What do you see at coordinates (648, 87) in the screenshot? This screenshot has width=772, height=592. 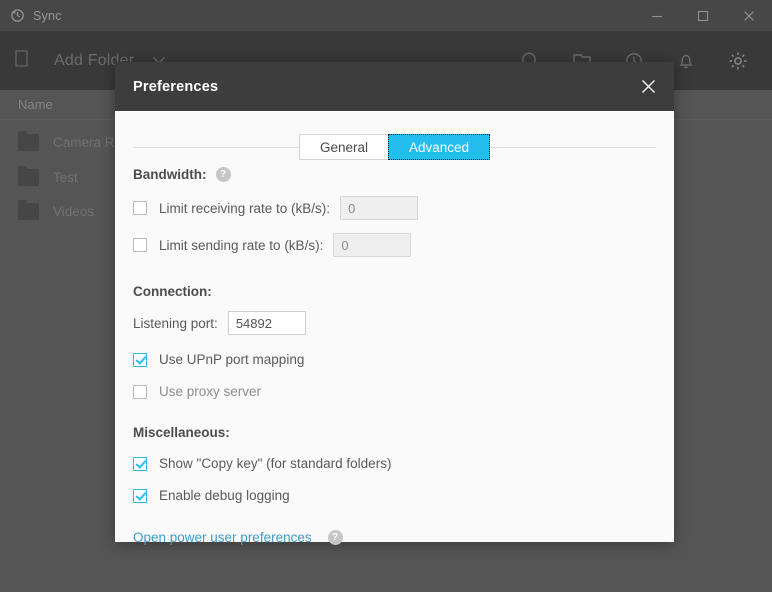 I see `close-icon` at bounding box center [648, 87].